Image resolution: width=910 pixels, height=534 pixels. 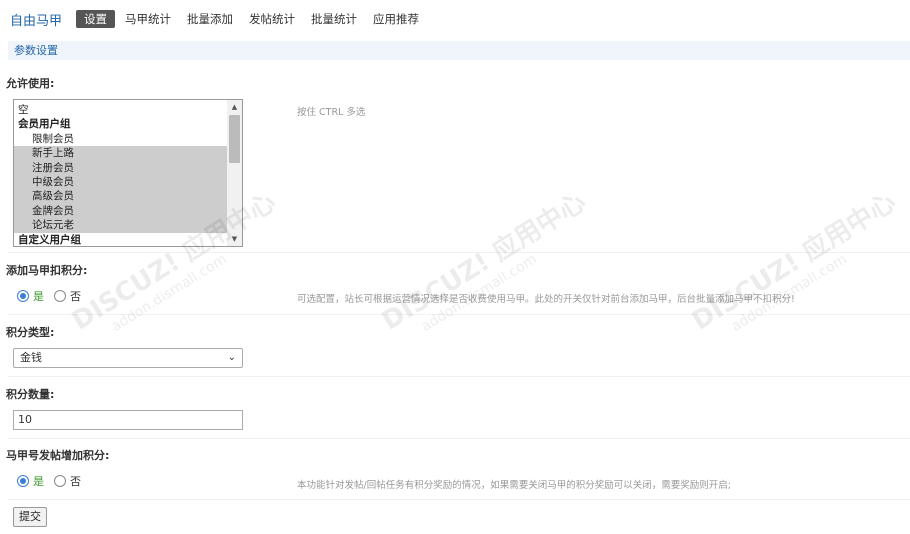 What do you see at coordinates (38, 481) in the screenshot?
I see `post-bonus-yes-label: 是` at bounding box center [38, 481].